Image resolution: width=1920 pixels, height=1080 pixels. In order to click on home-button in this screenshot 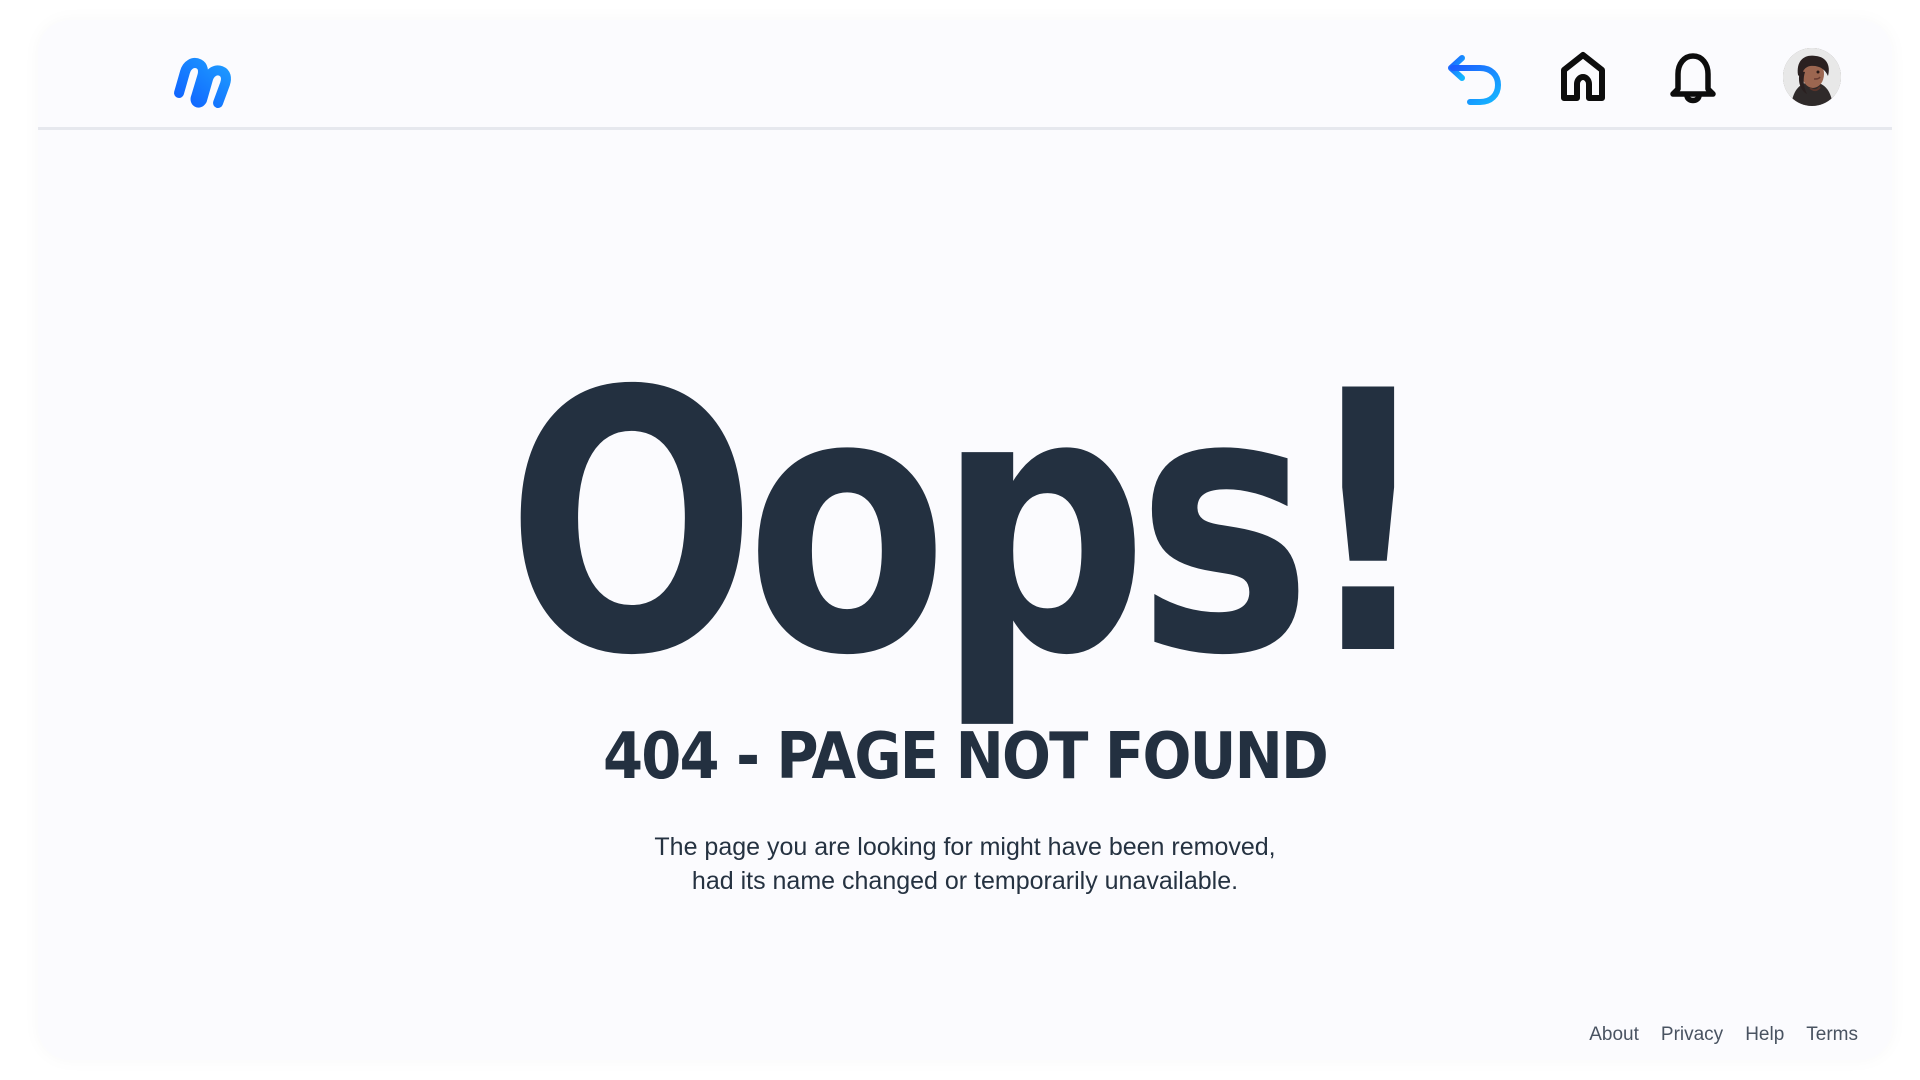, I will do `click(1583, 77)`.